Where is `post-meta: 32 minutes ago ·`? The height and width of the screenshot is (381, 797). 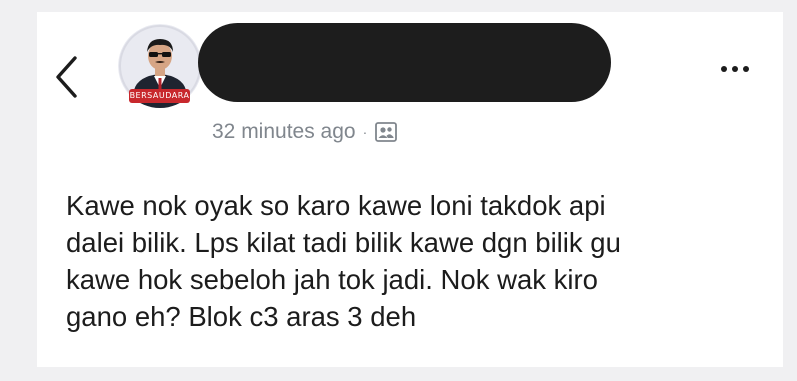 post-meta: 32 minutes ago · is located at coordinates (305, 132).